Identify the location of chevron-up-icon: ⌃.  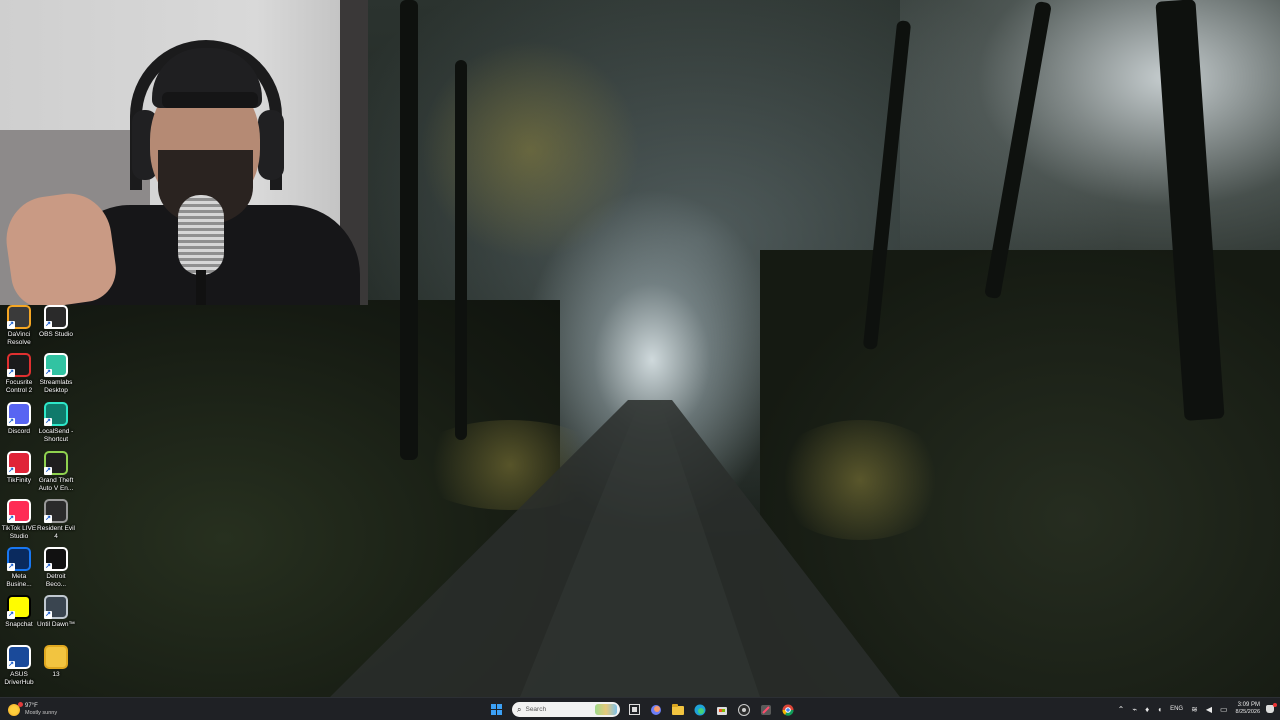
(1121, 709).